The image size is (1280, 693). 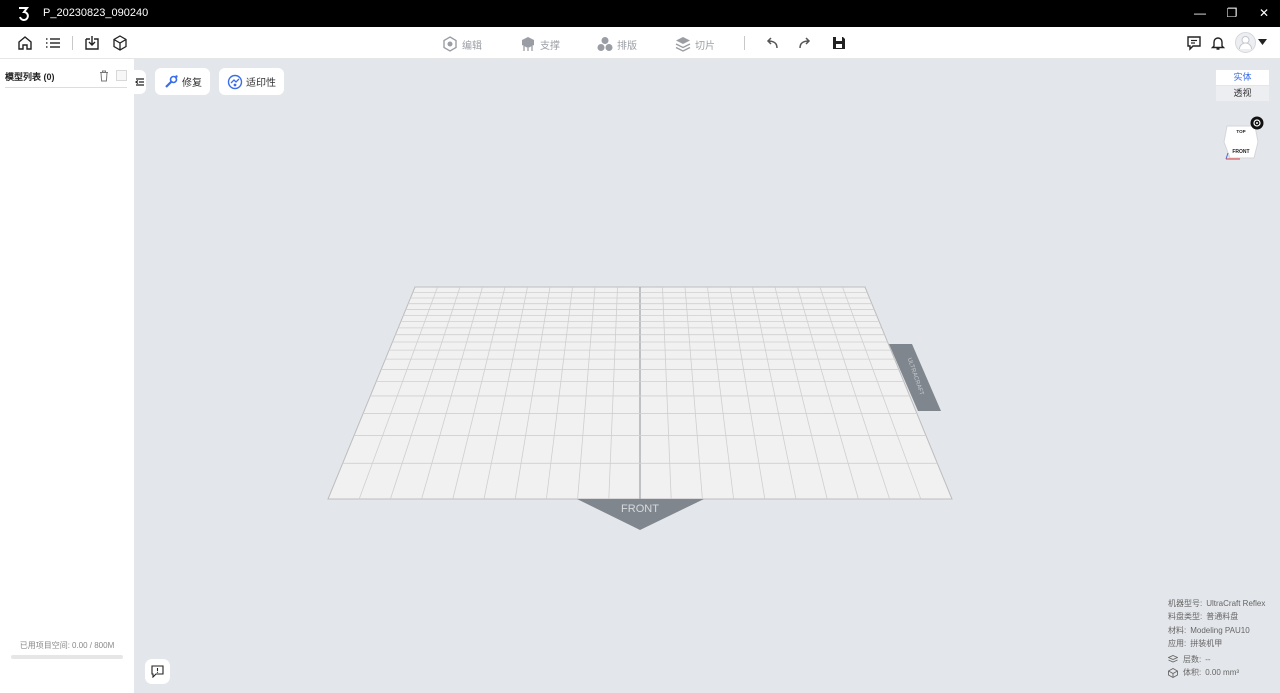 I want to click on title-bar: P_20230823_090240 — ❐ ✕, so click(x=640, y=13).